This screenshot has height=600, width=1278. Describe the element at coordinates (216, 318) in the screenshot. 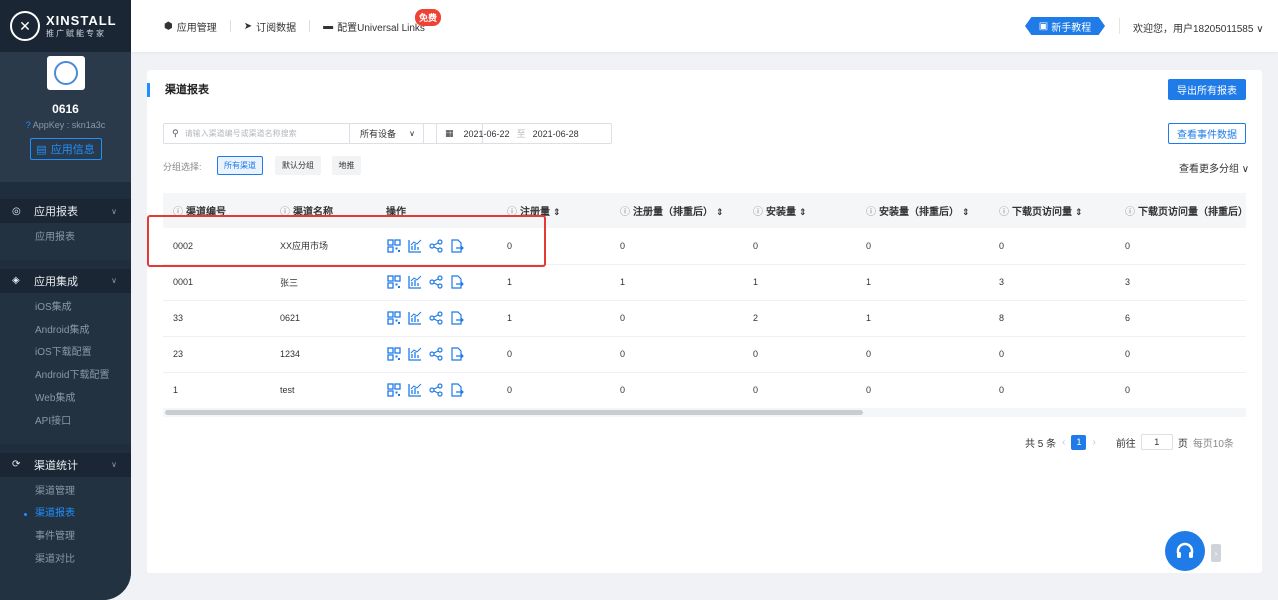

I see `cell-channel-id: 33` at that location.